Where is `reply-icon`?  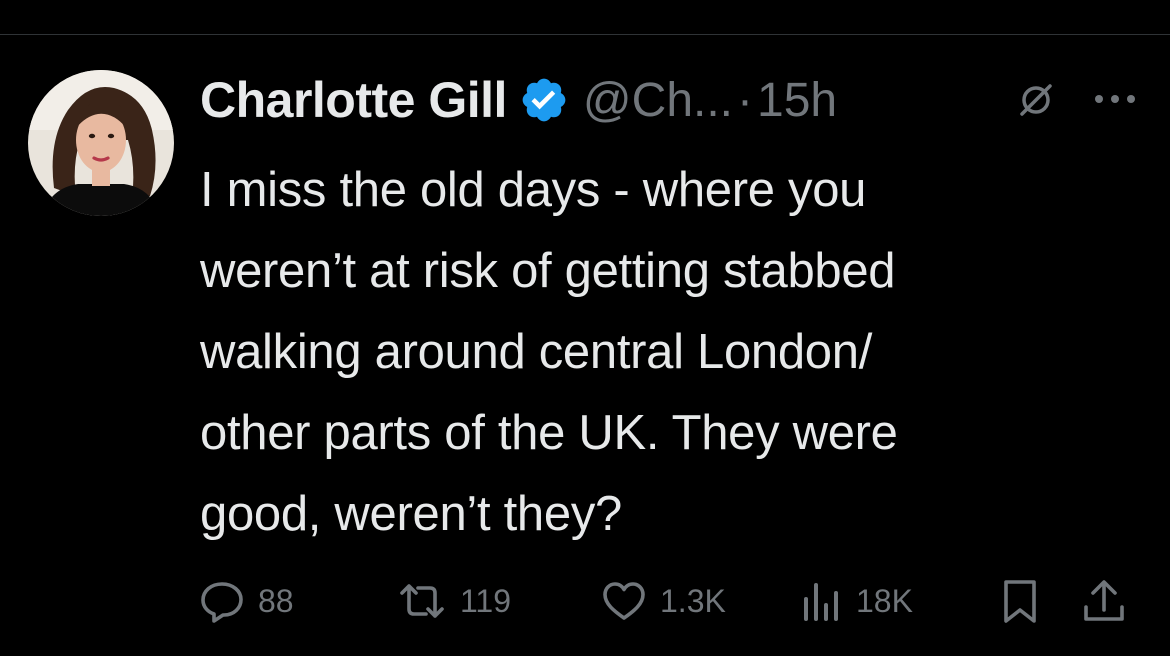
reply-icon is located at coordinates (222, 602).